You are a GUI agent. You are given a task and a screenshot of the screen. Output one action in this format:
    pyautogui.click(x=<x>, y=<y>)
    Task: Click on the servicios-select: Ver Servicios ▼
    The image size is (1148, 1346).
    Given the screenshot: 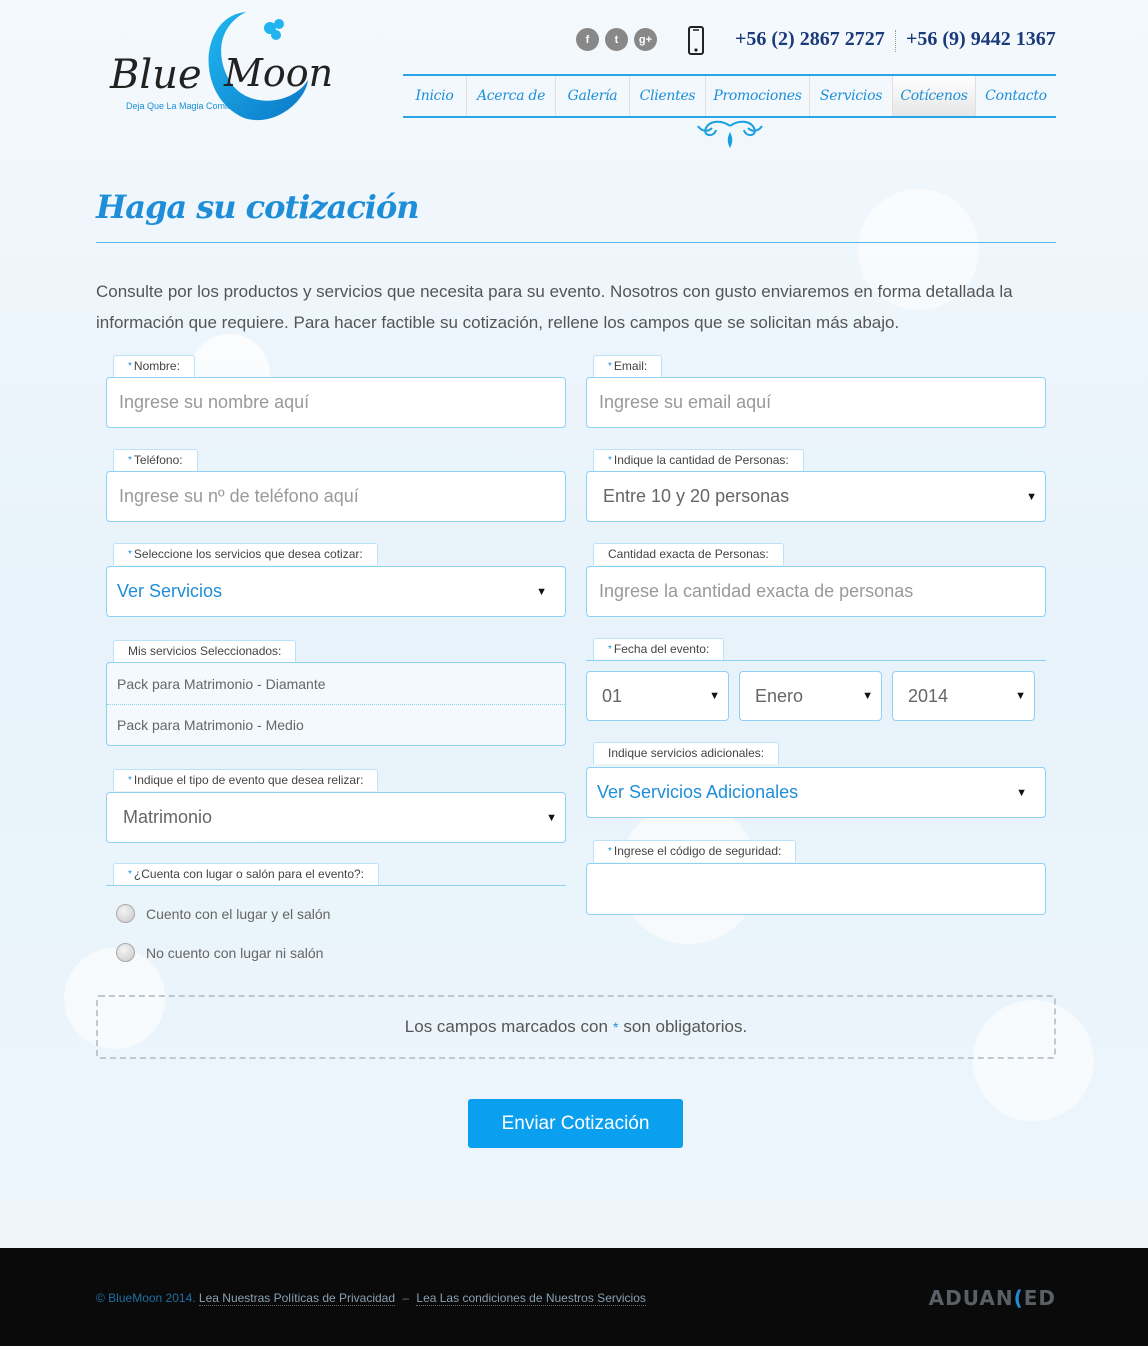 What is the action you would take?
    pyautogui.click(x=336, y=591)
    